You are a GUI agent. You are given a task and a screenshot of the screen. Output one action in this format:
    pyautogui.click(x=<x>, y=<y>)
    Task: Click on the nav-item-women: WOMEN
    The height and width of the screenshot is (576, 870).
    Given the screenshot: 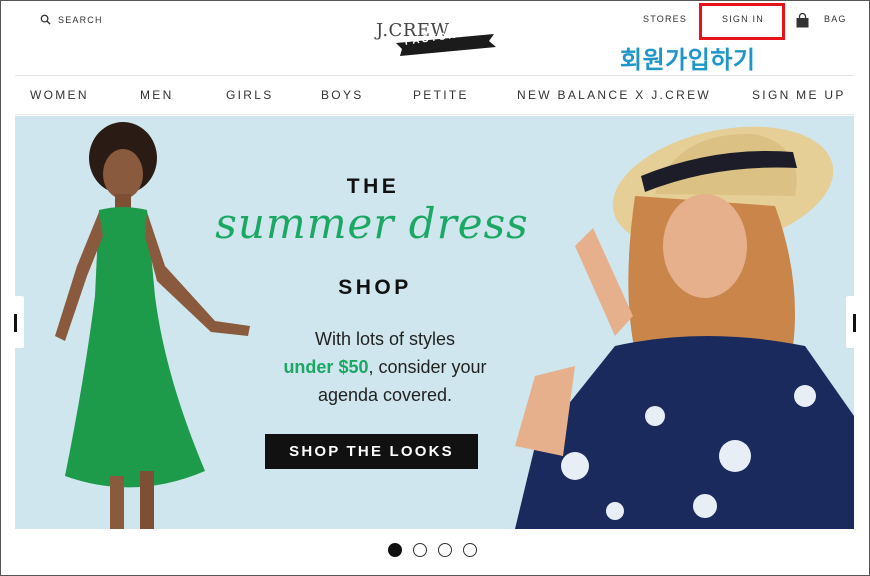 What is the action you would take?
    pyautogui.click(x=59, y=95)
    